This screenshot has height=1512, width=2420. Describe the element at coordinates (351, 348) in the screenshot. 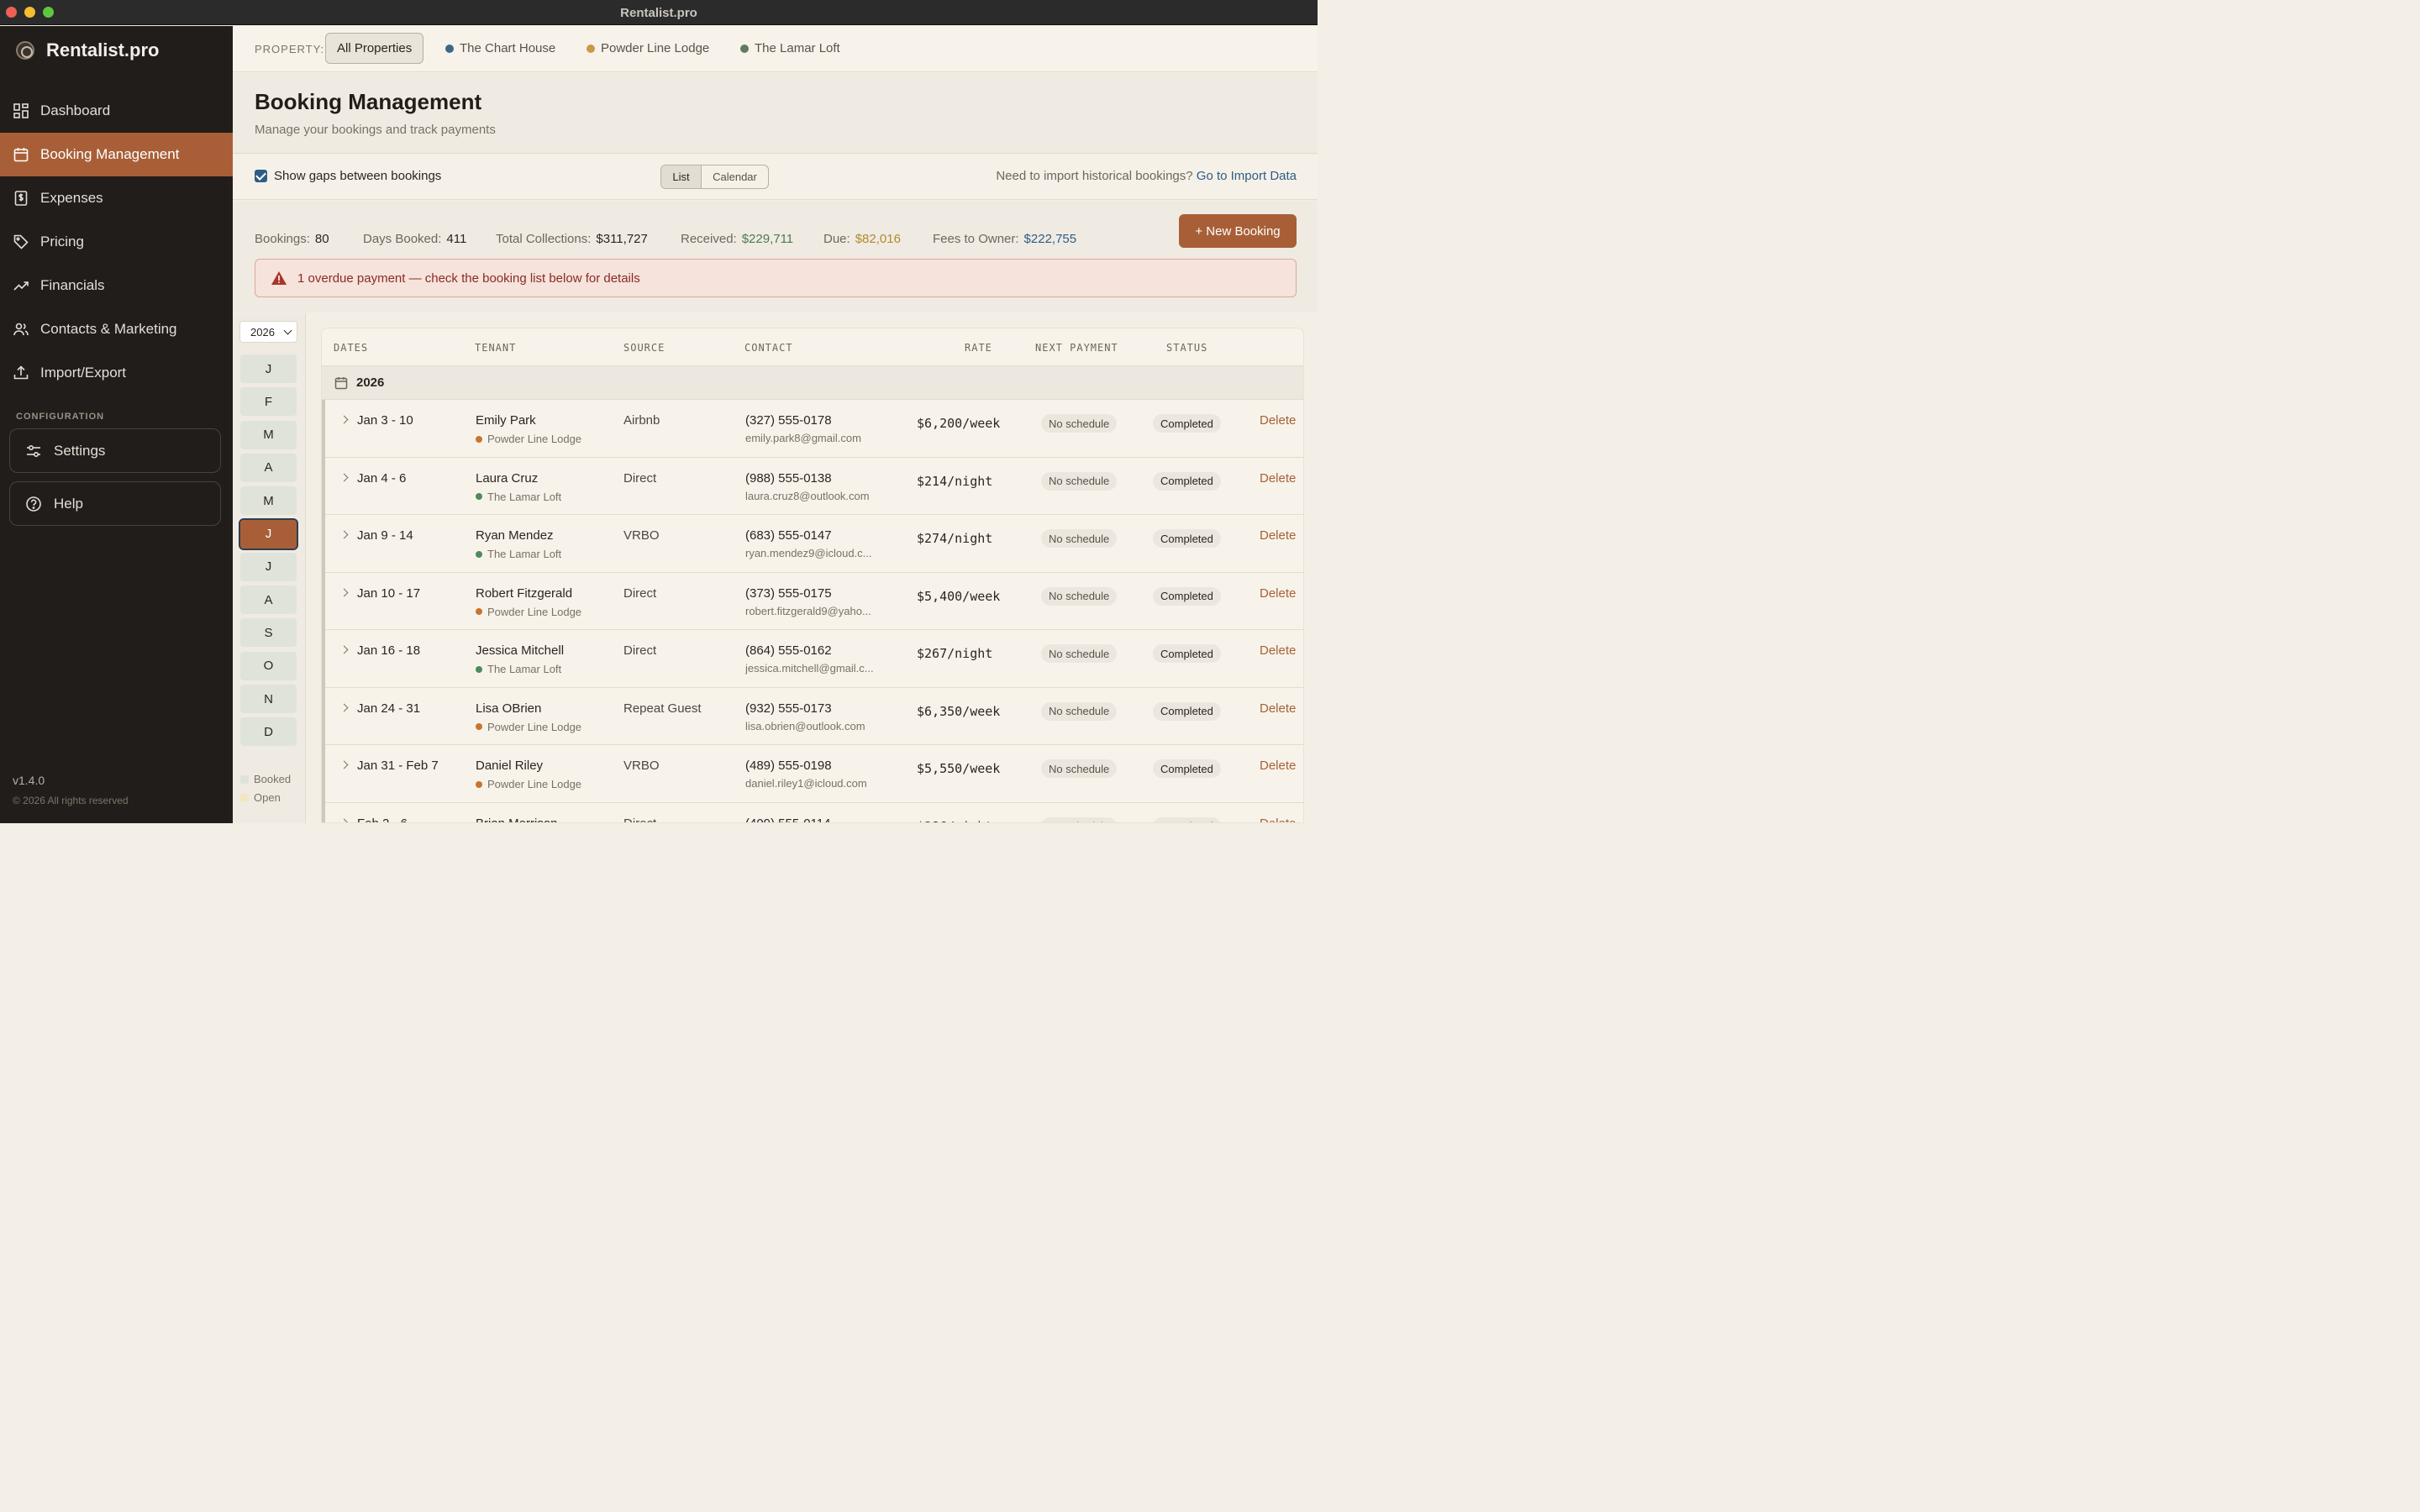

I see `column-header-dates: DATES` at that location.